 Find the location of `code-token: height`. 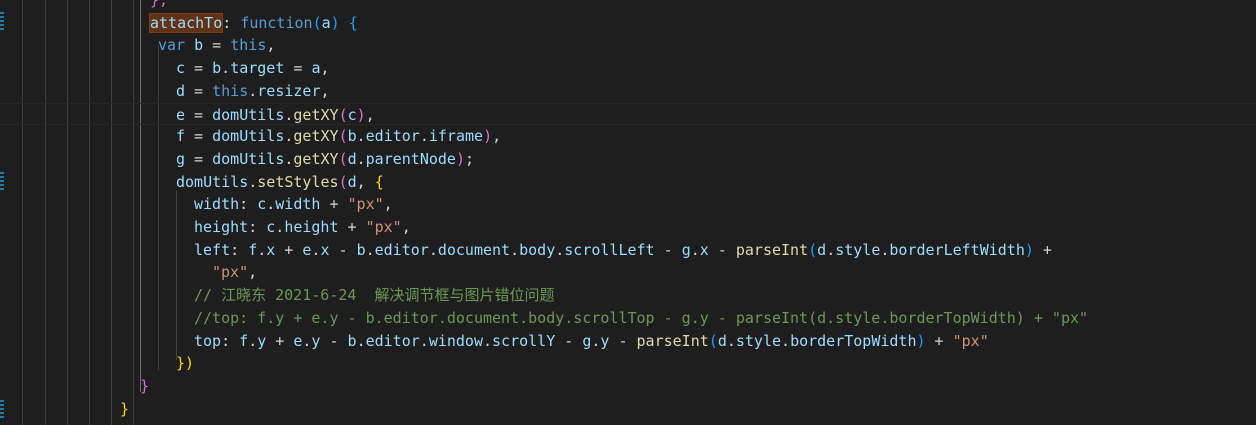

code-token: height is located at coordinates (221, 227).